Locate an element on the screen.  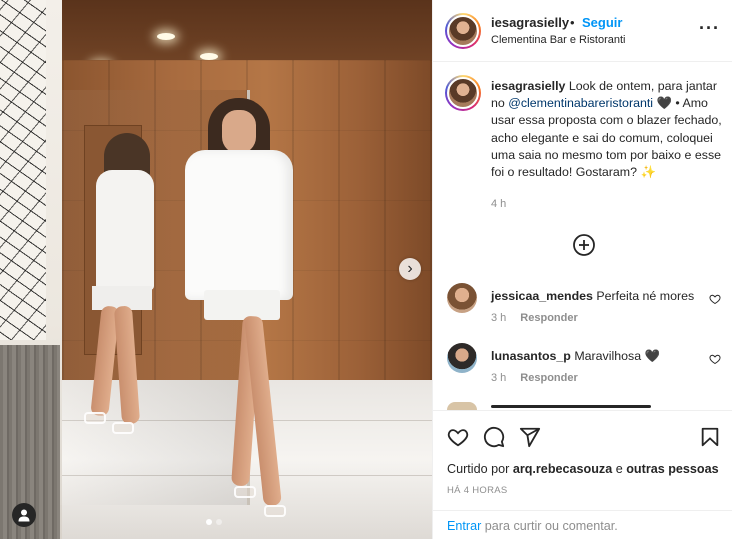
comment-text: jessicaa_mendes Perfeita né mores is located at coordinates (592, 296).